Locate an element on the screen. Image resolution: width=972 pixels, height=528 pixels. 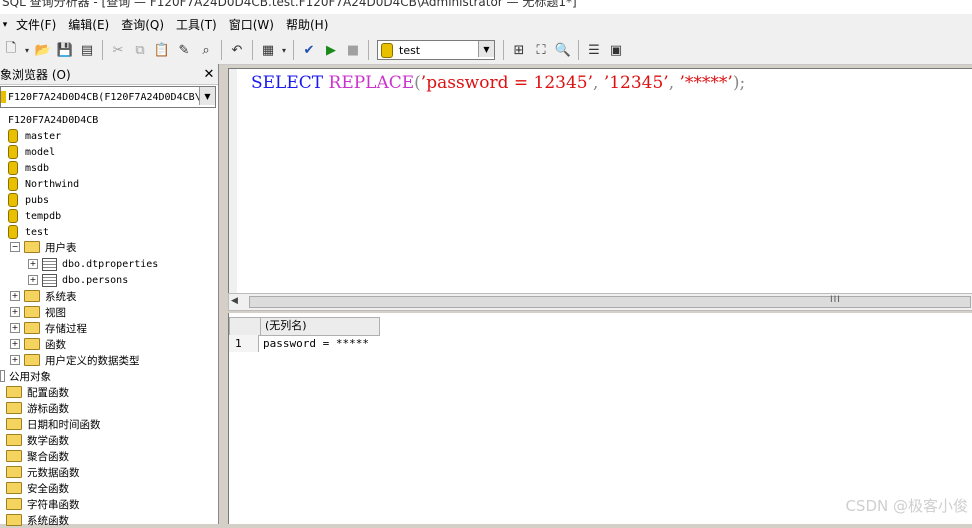
tree-folder-label: 日期和时间函数 is located at coordinates (64, 424).